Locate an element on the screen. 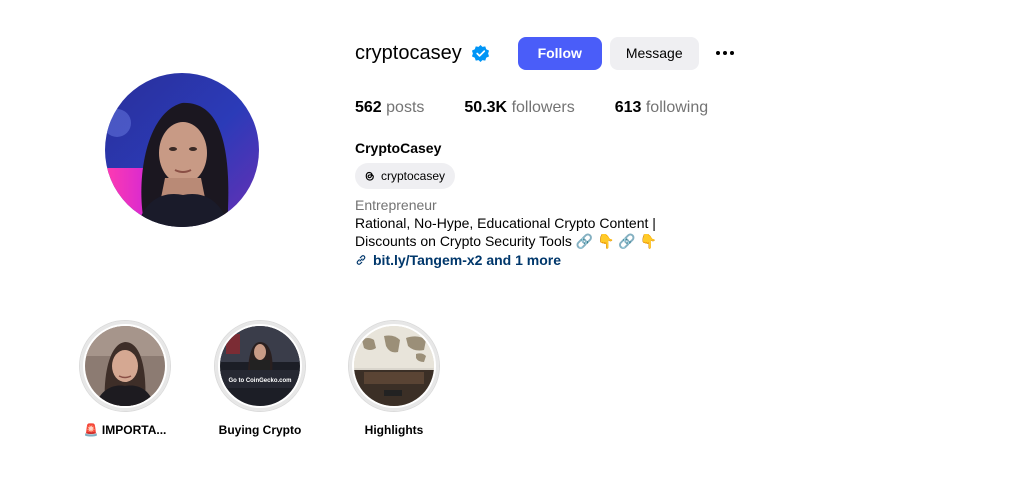  story-highlight: Highlights is located at coordinates (394, 378).